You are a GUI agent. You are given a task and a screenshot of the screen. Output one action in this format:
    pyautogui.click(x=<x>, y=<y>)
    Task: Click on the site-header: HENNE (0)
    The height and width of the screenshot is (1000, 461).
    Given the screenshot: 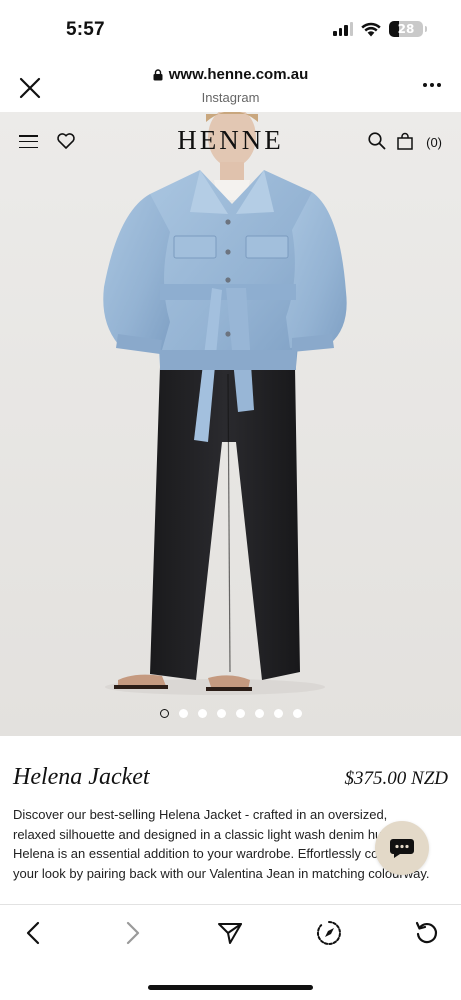 What is the action you would take?
    pyautogui.click(x=230, y=141)
    